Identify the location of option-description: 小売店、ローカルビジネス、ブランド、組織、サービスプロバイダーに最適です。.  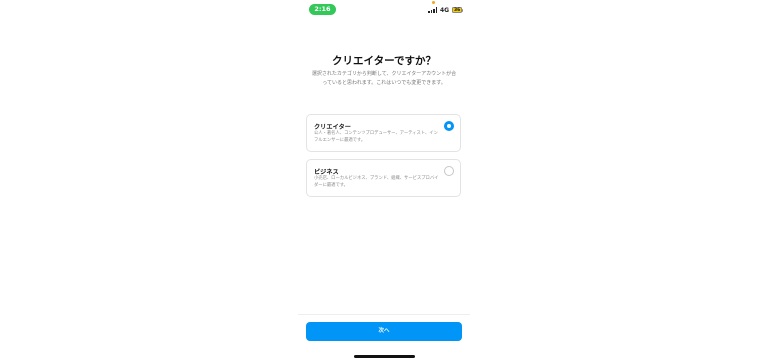
(376, 182).